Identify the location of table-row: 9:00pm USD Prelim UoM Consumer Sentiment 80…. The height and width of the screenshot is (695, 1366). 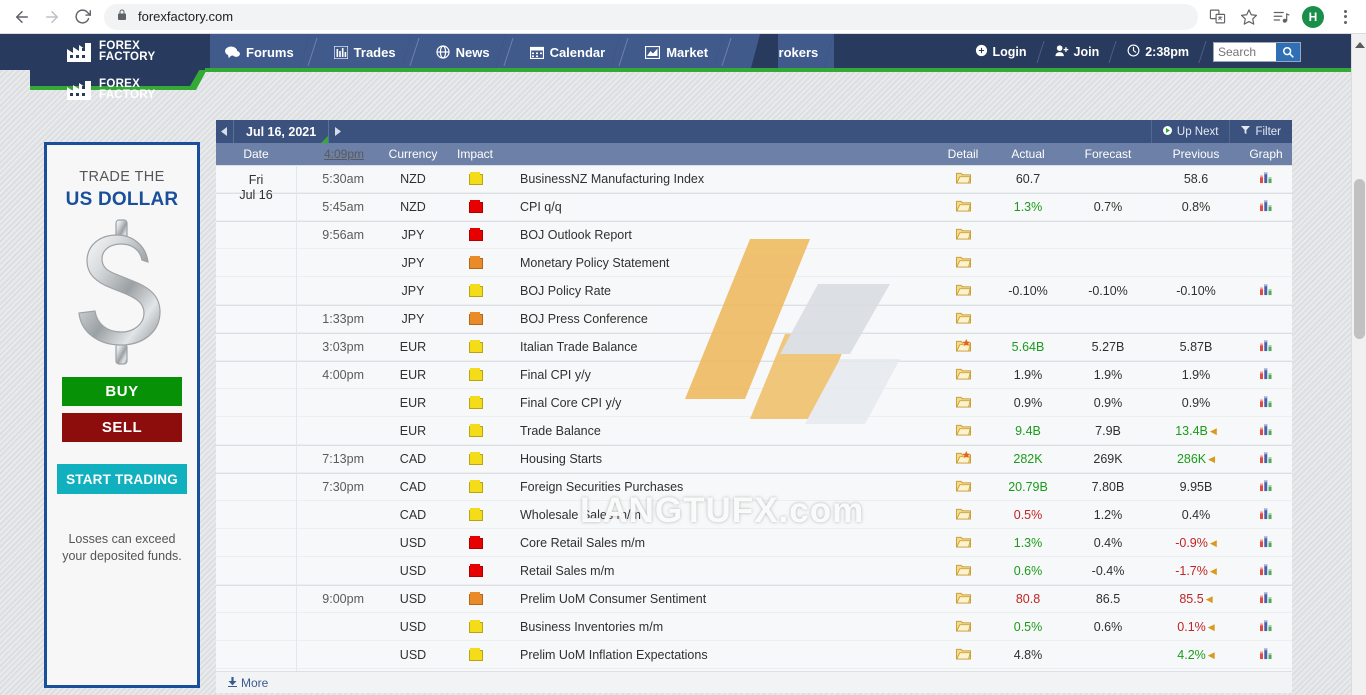
(754, 599).